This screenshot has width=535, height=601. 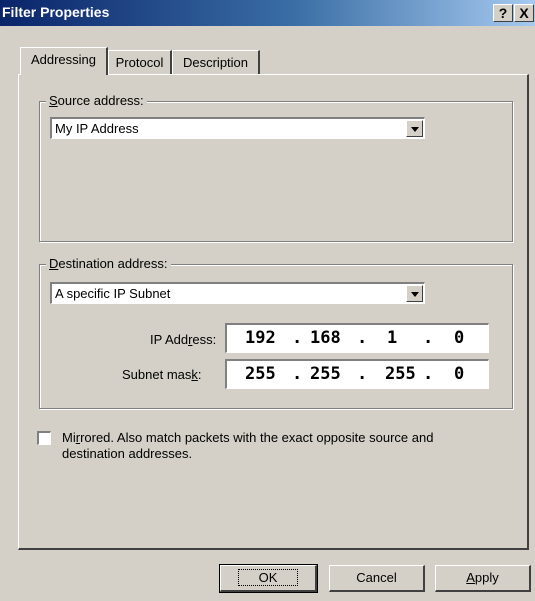 What do you see at coordinates (267, 13) in the screenshot?
I see `title-bar: Filter Properties ? X` at bounding box center [267, 13].